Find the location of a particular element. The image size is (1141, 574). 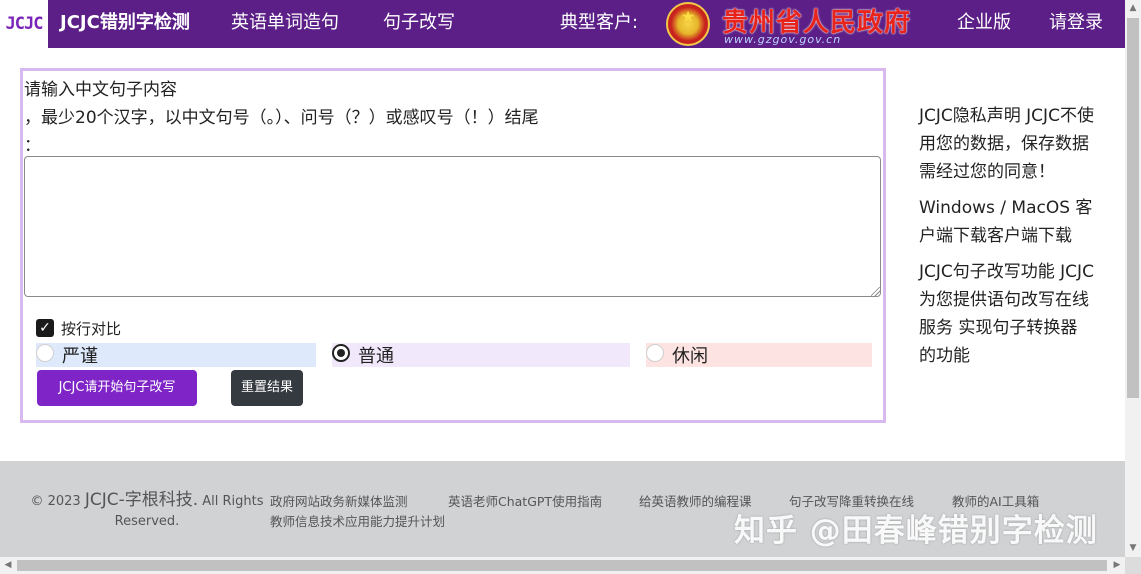

company-name: JCJC-字根科技. is located at coordinates (141, 500).